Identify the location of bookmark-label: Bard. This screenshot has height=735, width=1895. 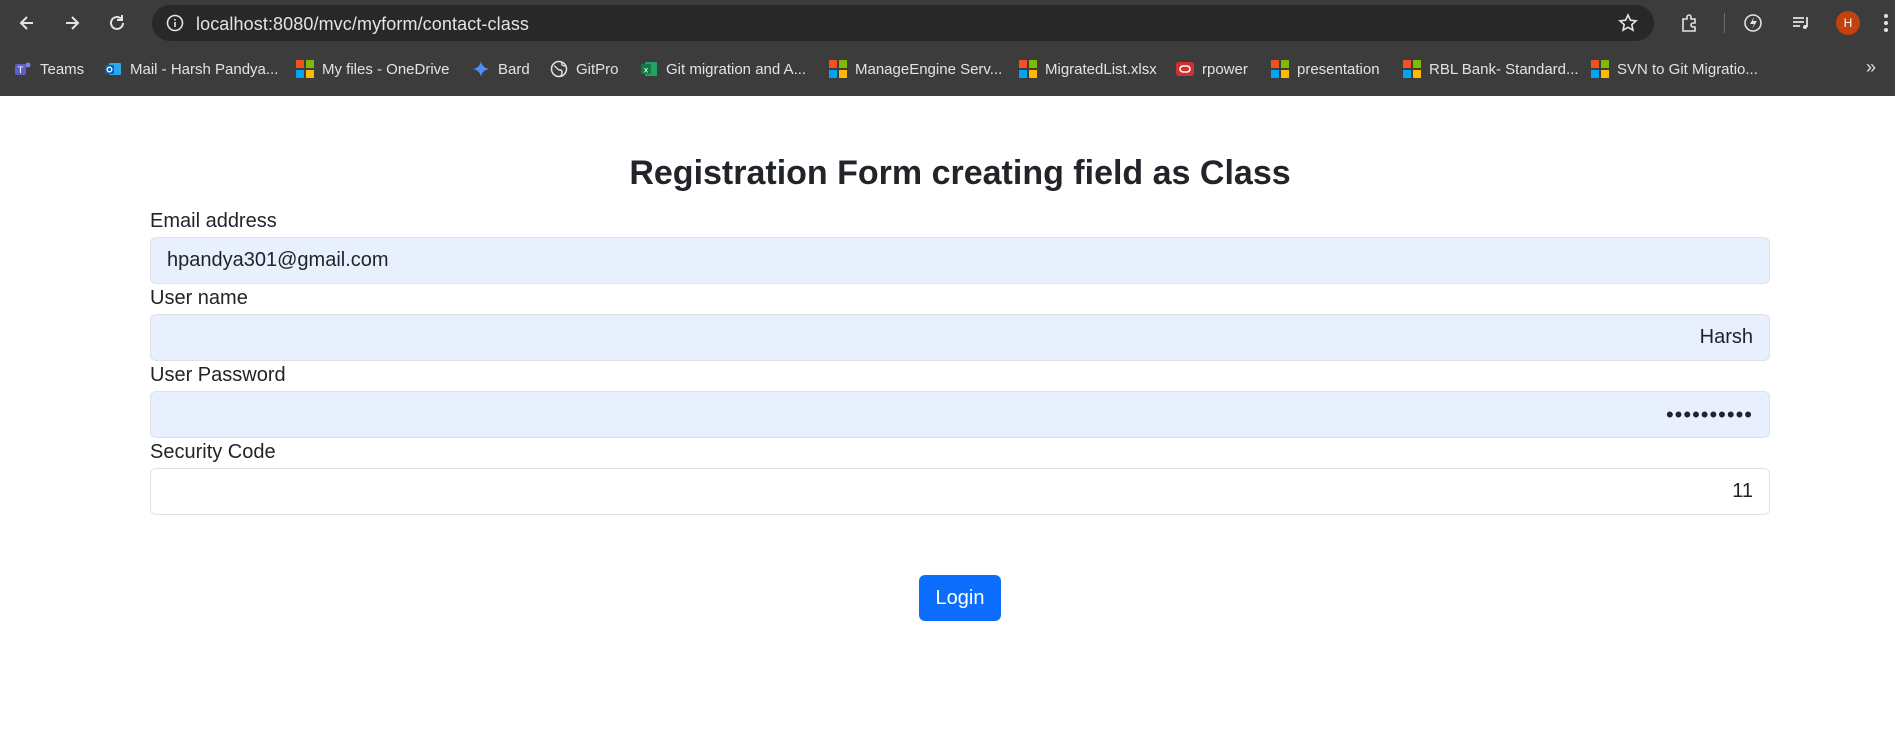
(514, 69).